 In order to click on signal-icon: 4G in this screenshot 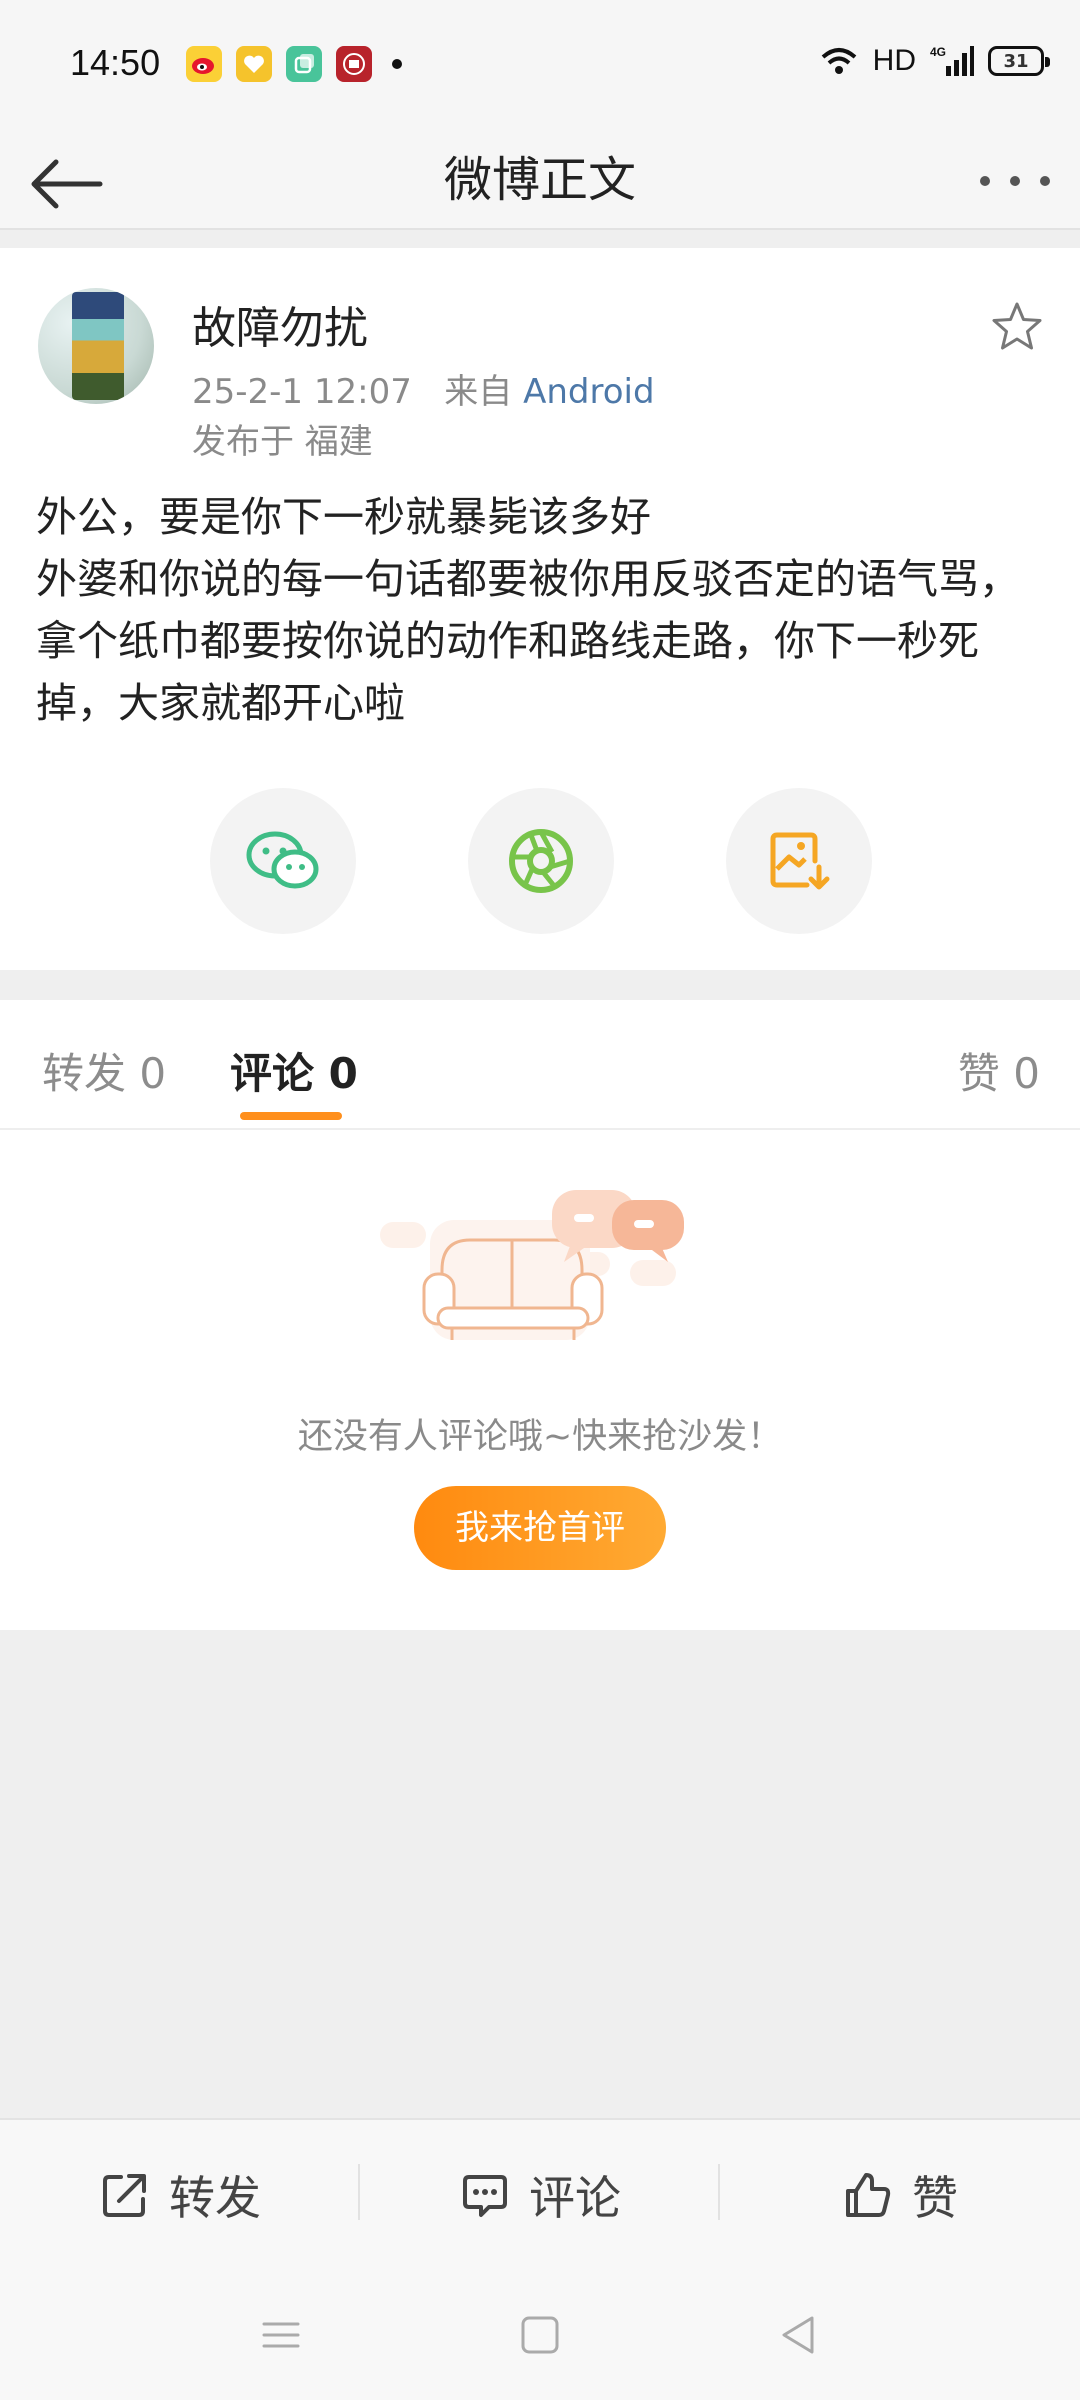, I will do `click(952, 60)`.